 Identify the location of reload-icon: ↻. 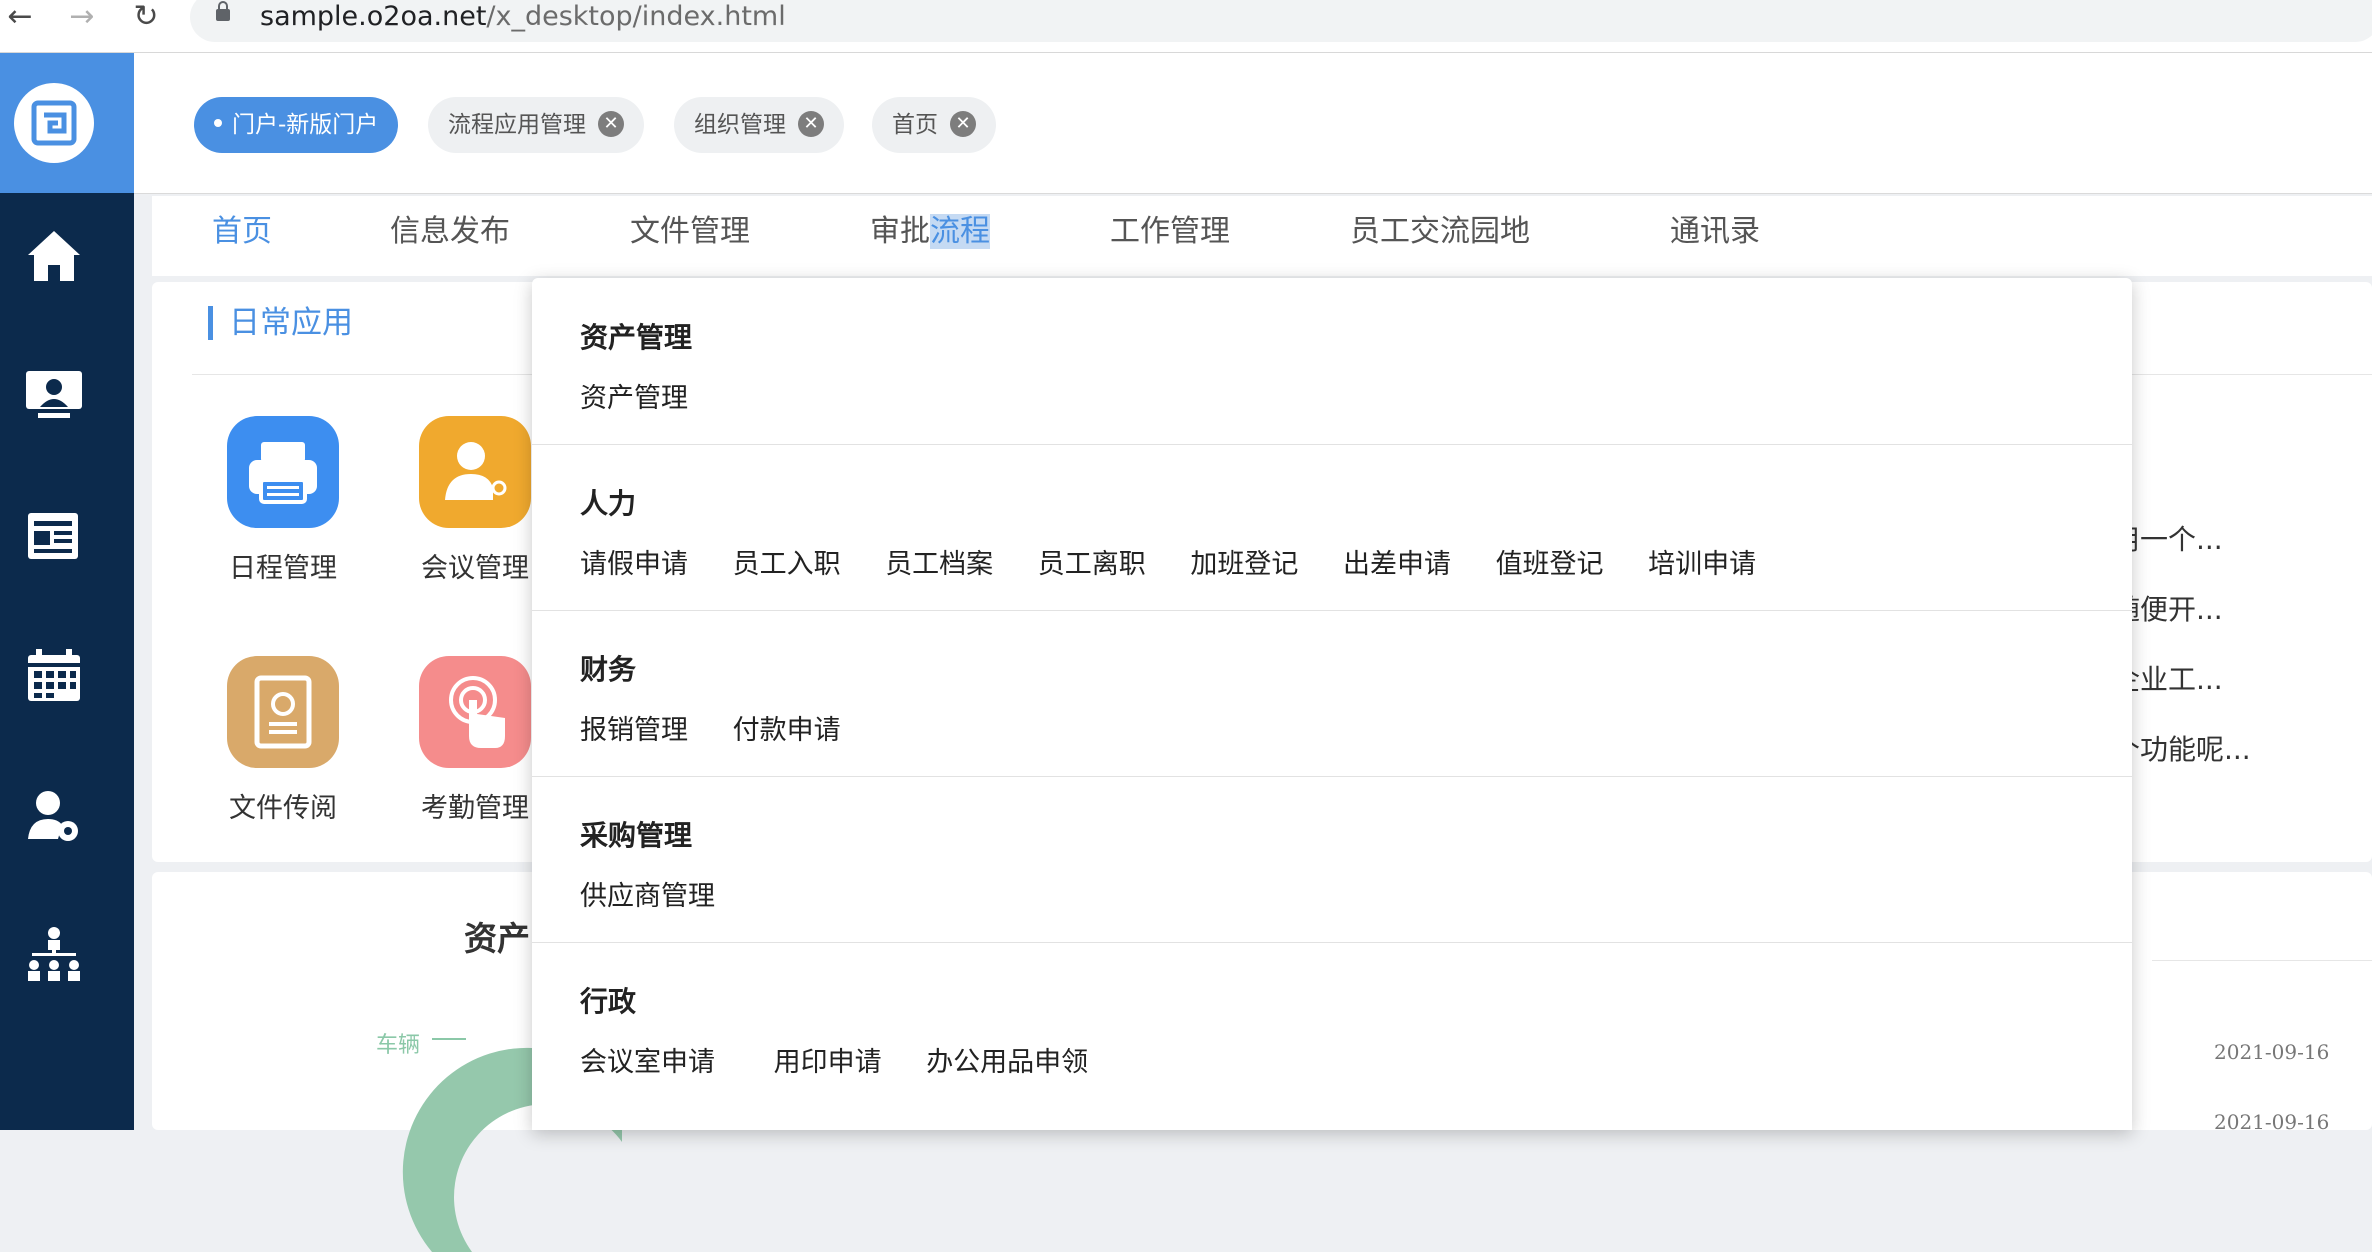
(146, 17).